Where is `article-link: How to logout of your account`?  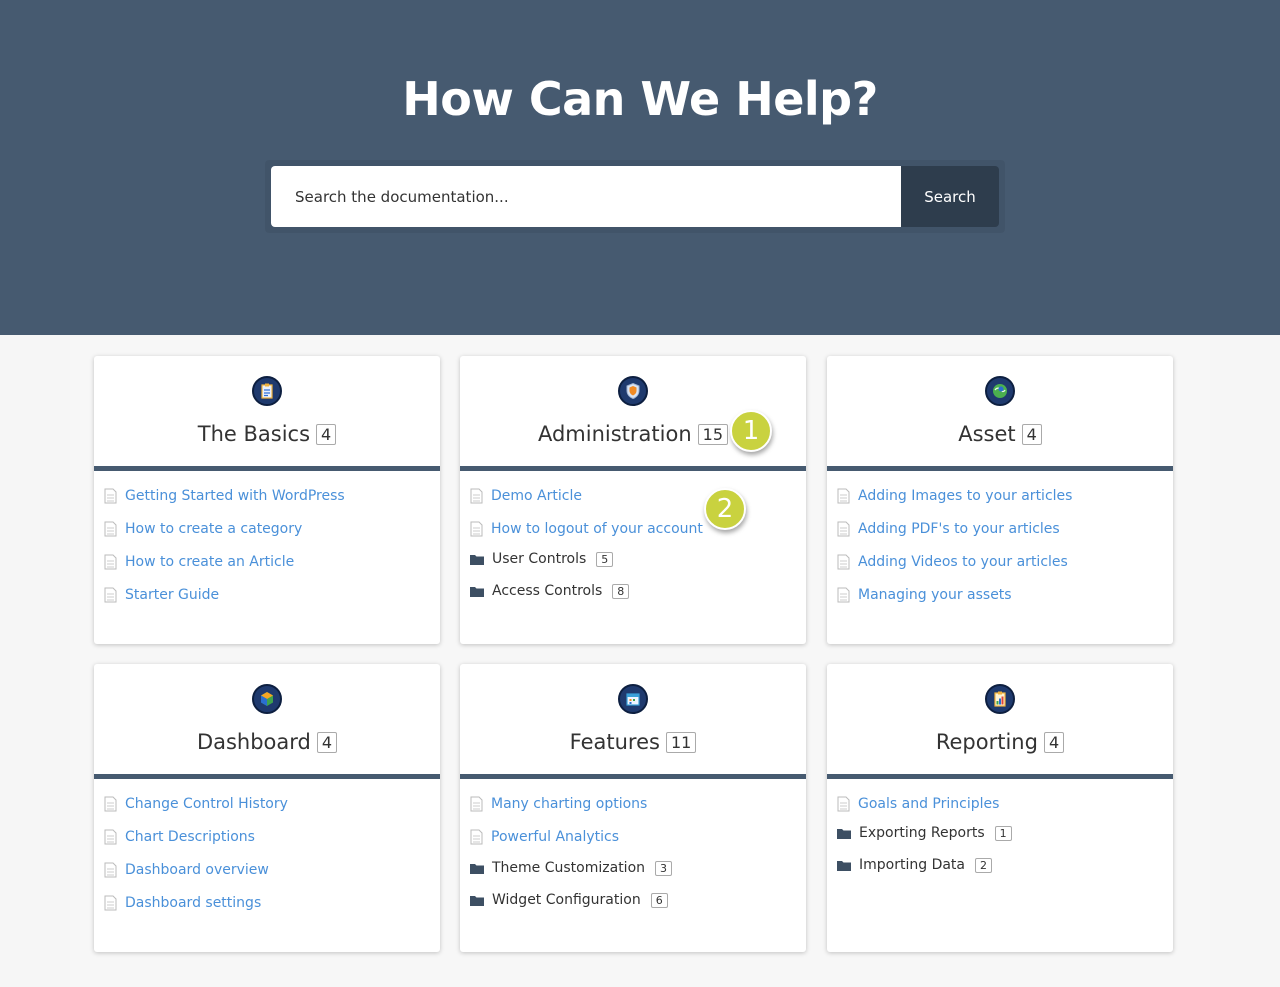 article-link: How to logout of your account is located at coordinates (597, 529).